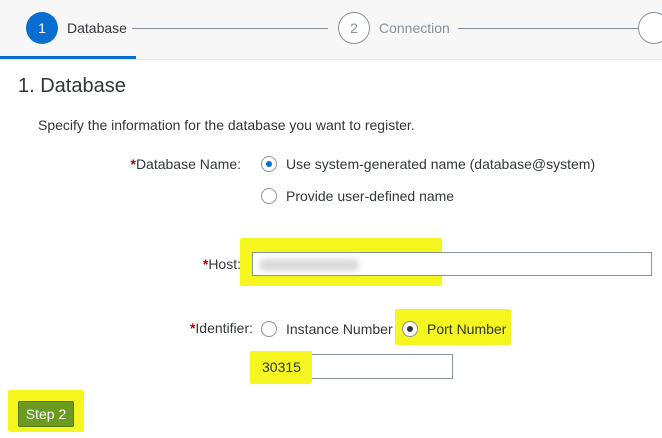  I want to click on active-step-indicator, so click(68, 57).